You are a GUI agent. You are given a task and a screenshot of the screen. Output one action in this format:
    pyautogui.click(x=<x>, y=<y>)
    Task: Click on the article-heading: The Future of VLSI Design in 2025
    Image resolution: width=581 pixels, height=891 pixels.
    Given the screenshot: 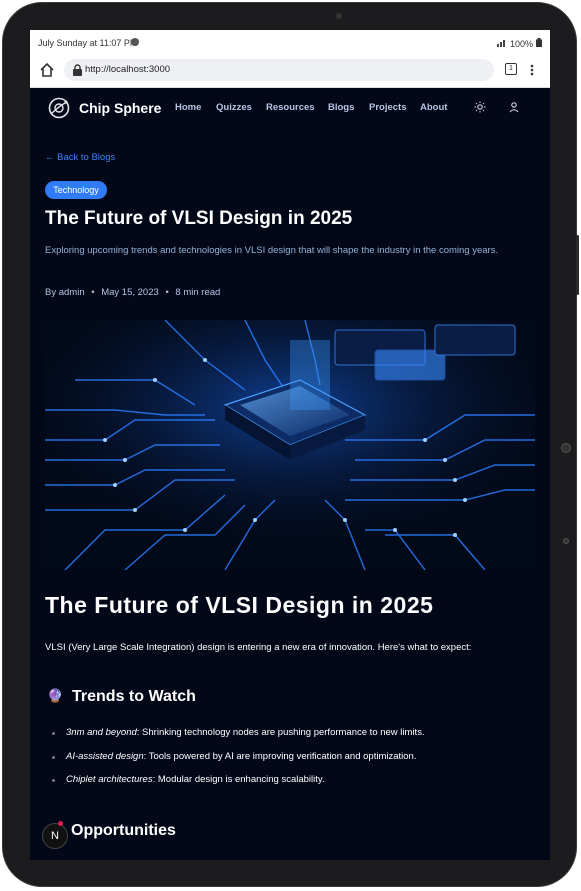 What is the action you would take?
    pyautogui.click(x=239, y=605)
    